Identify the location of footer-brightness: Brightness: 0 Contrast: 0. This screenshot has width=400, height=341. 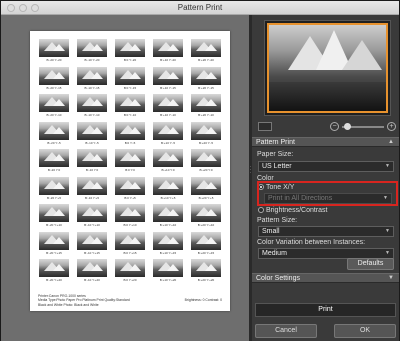
(203, 299).